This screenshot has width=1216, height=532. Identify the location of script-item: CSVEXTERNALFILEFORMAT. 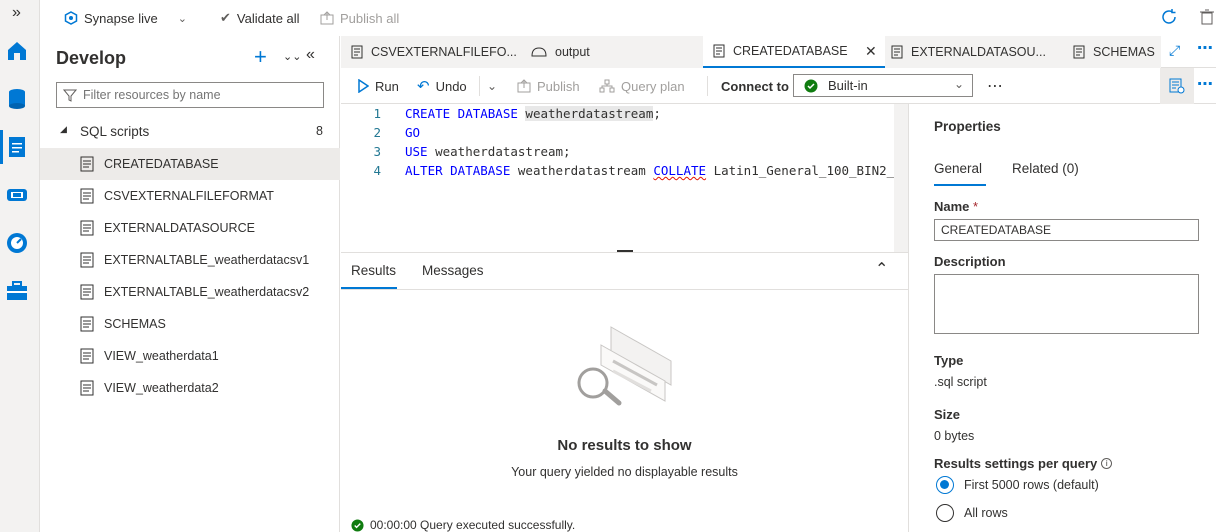
(190, 196).